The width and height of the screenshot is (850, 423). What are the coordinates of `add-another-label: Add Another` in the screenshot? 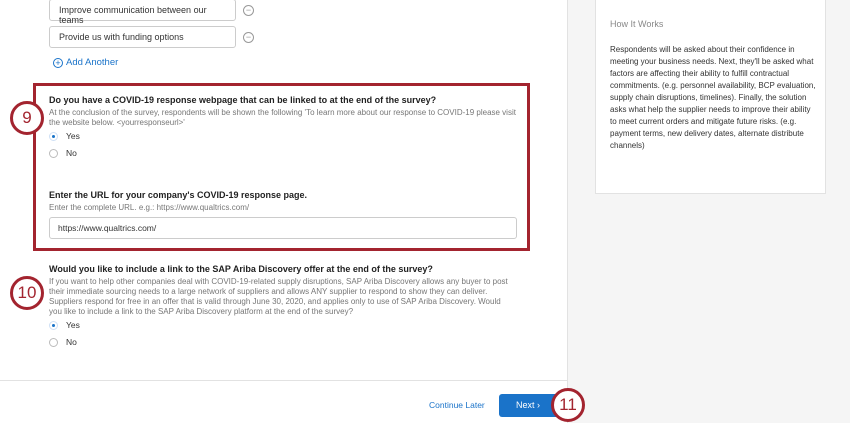 It's located at (92, 62).